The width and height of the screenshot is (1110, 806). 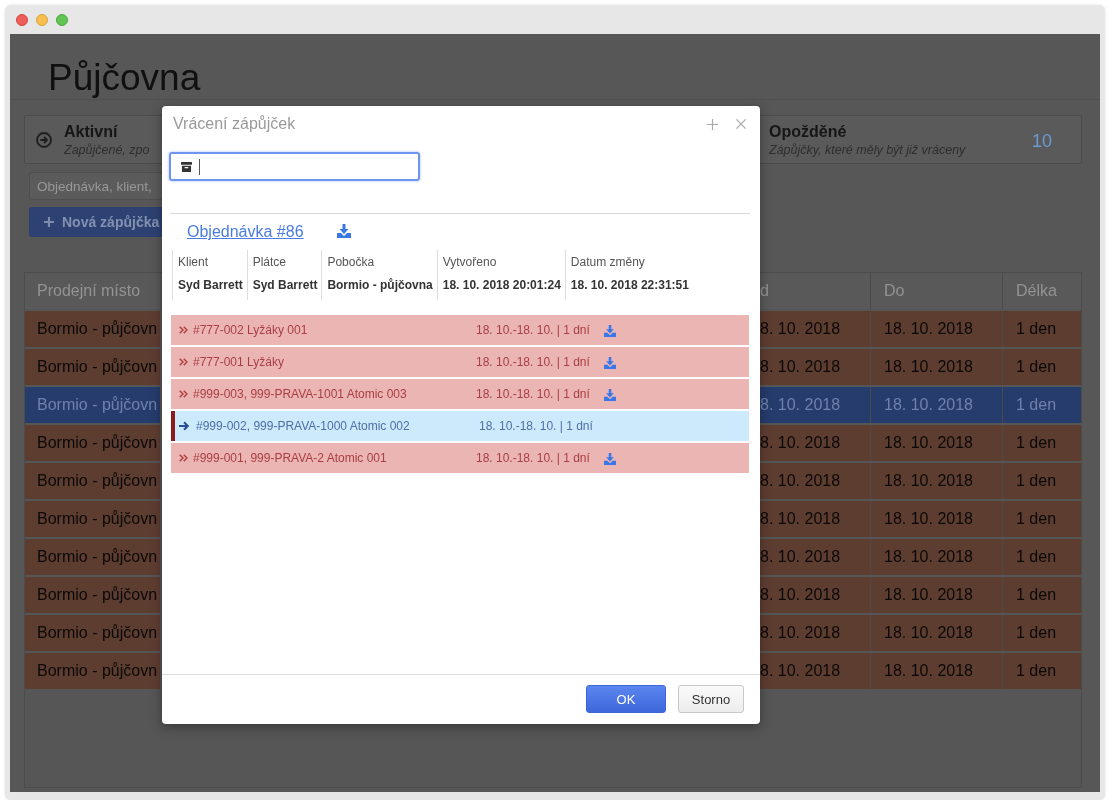 I want to click on close-icon, so click(x=741, y=124).